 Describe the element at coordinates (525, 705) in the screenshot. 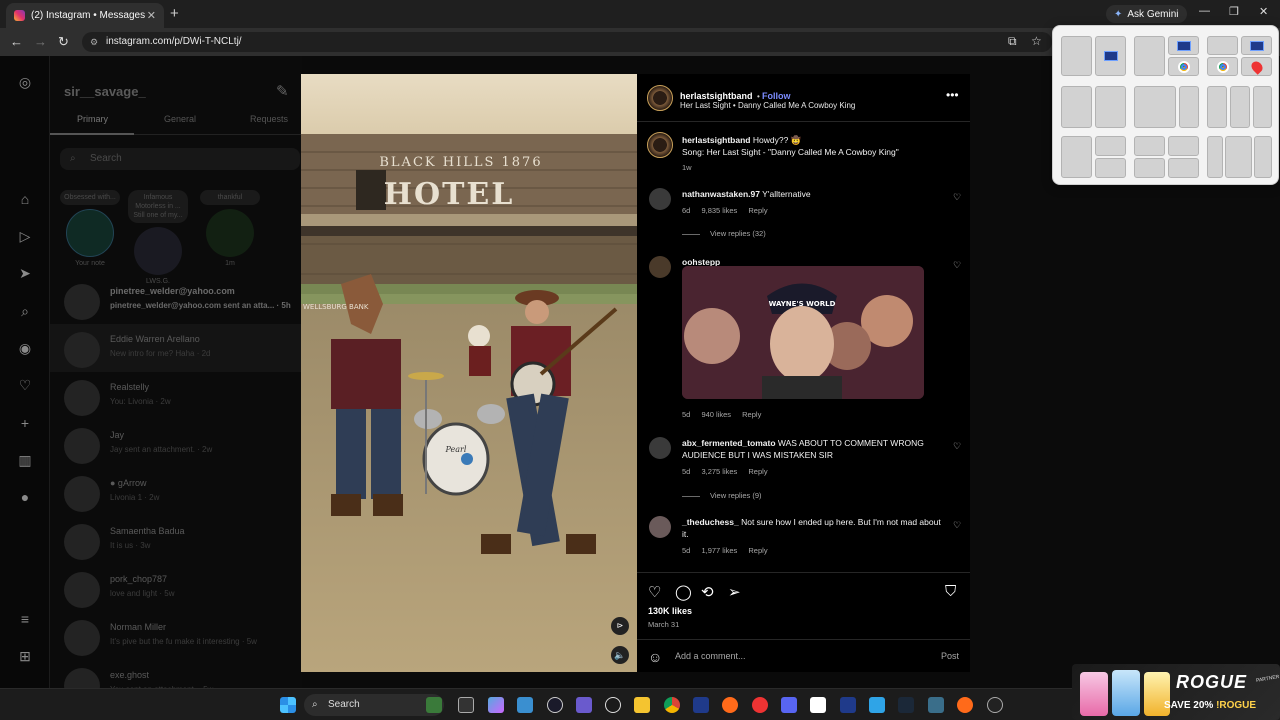

I see `monitor-app-icon` at that location.